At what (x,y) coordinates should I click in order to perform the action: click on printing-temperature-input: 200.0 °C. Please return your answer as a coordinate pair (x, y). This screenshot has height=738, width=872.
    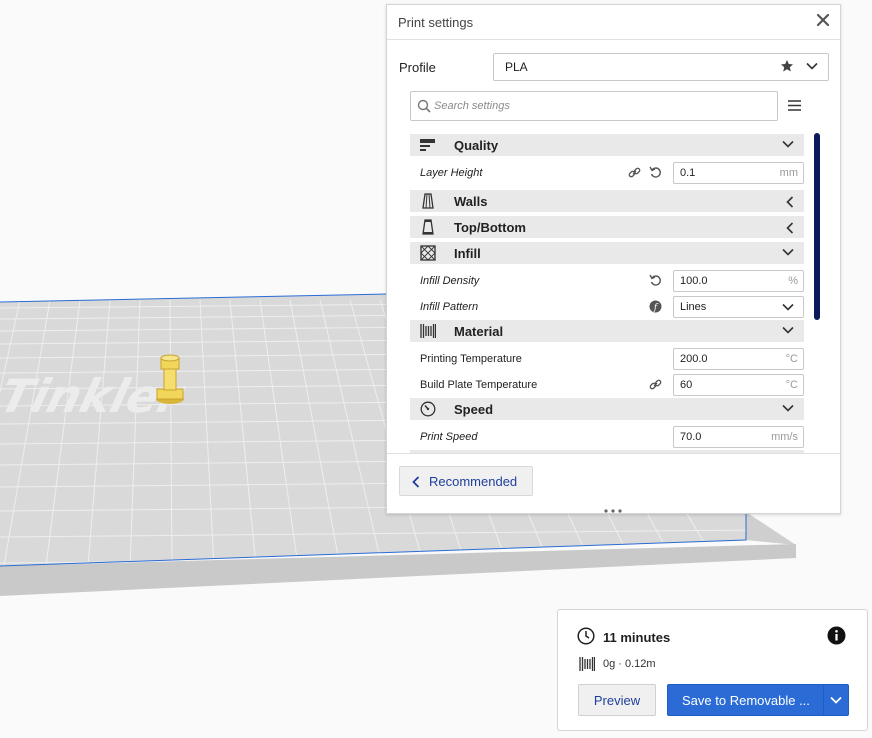
    Looking at the image, I should click on (738, 359).